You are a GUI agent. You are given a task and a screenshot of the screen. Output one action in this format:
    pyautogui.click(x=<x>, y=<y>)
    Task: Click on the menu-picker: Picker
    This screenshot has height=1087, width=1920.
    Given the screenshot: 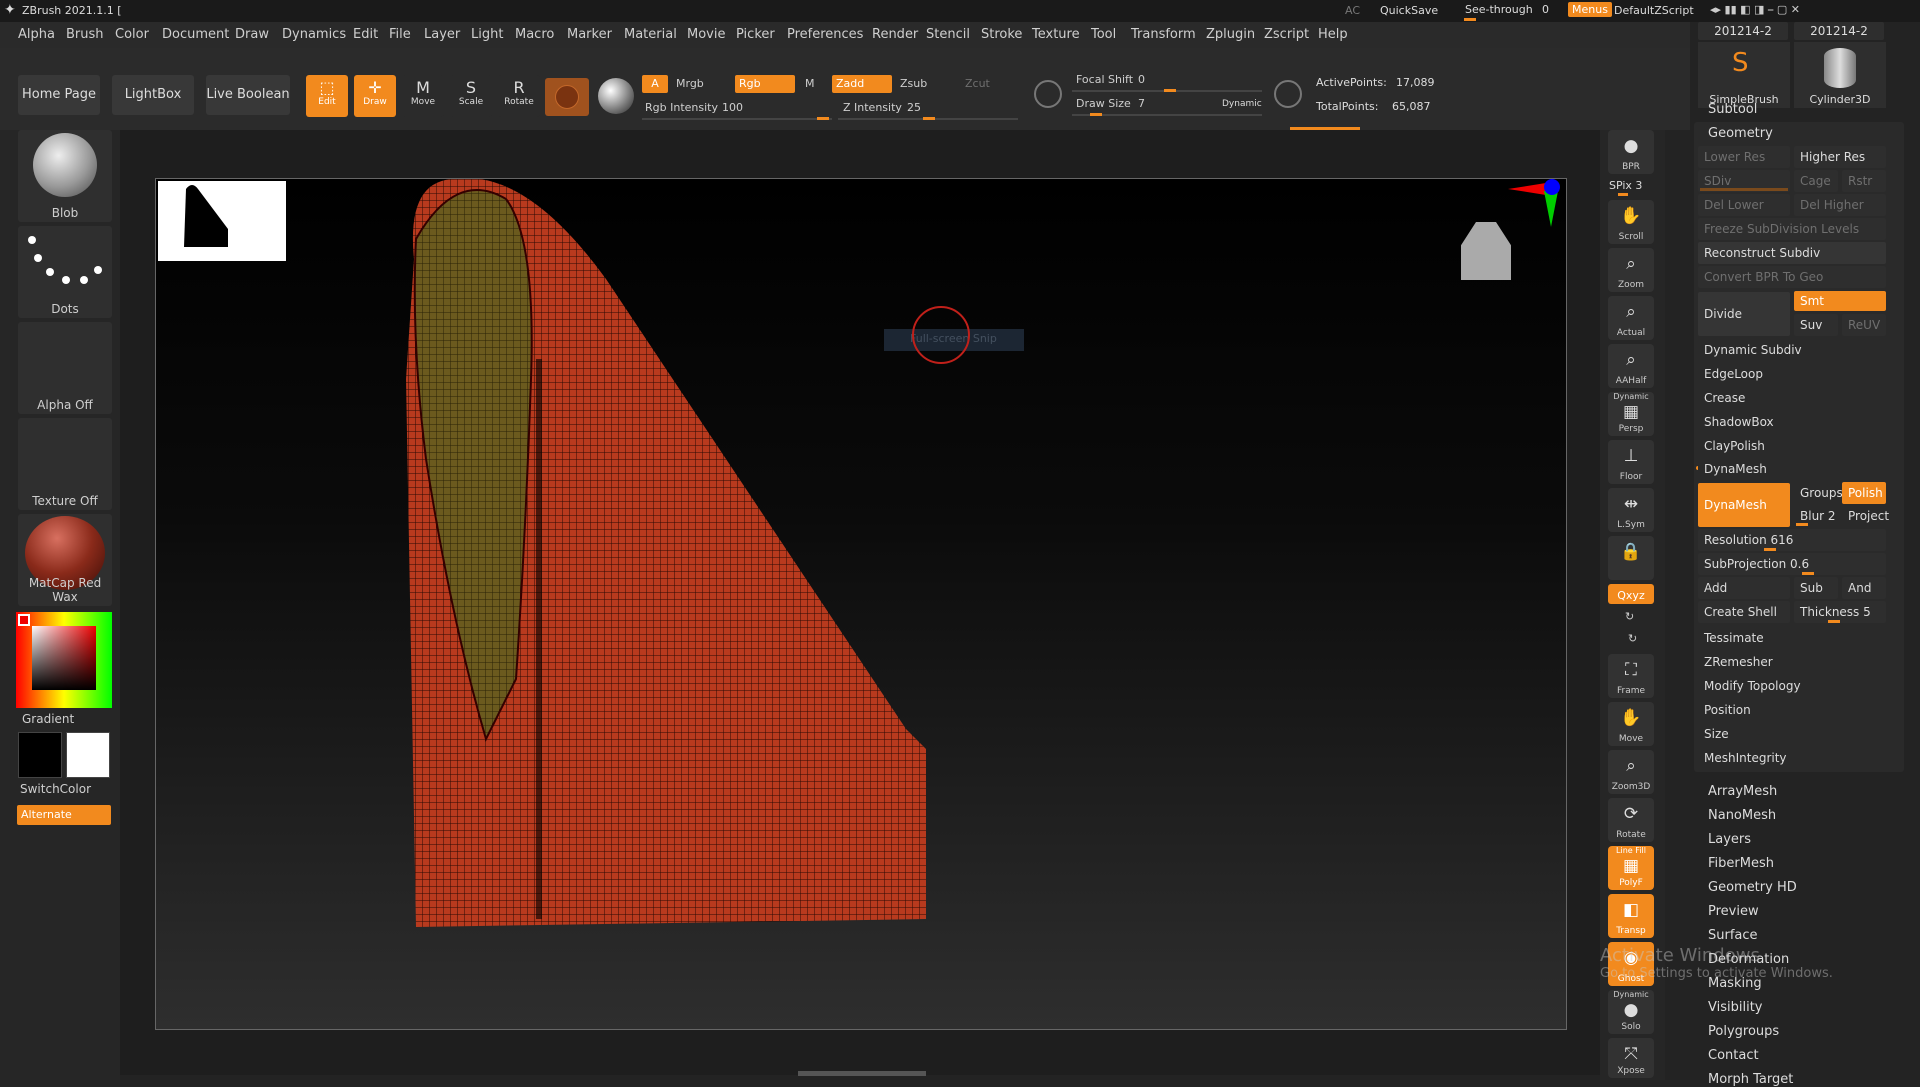 What is the action you would take?
    pyautogui.click(x=755, y=34)
    